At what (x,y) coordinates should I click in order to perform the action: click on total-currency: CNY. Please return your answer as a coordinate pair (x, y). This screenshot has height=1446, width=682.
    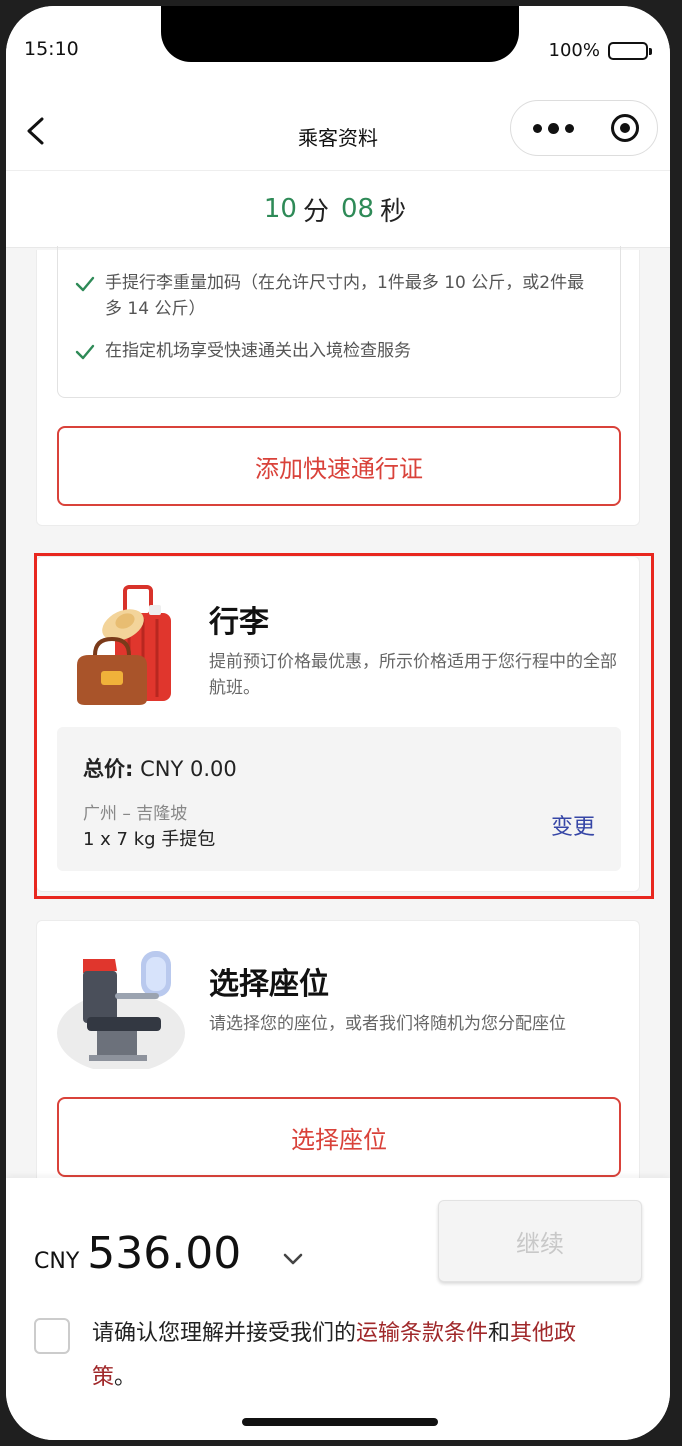
    Looking at the image, I should click on (57, 1261).